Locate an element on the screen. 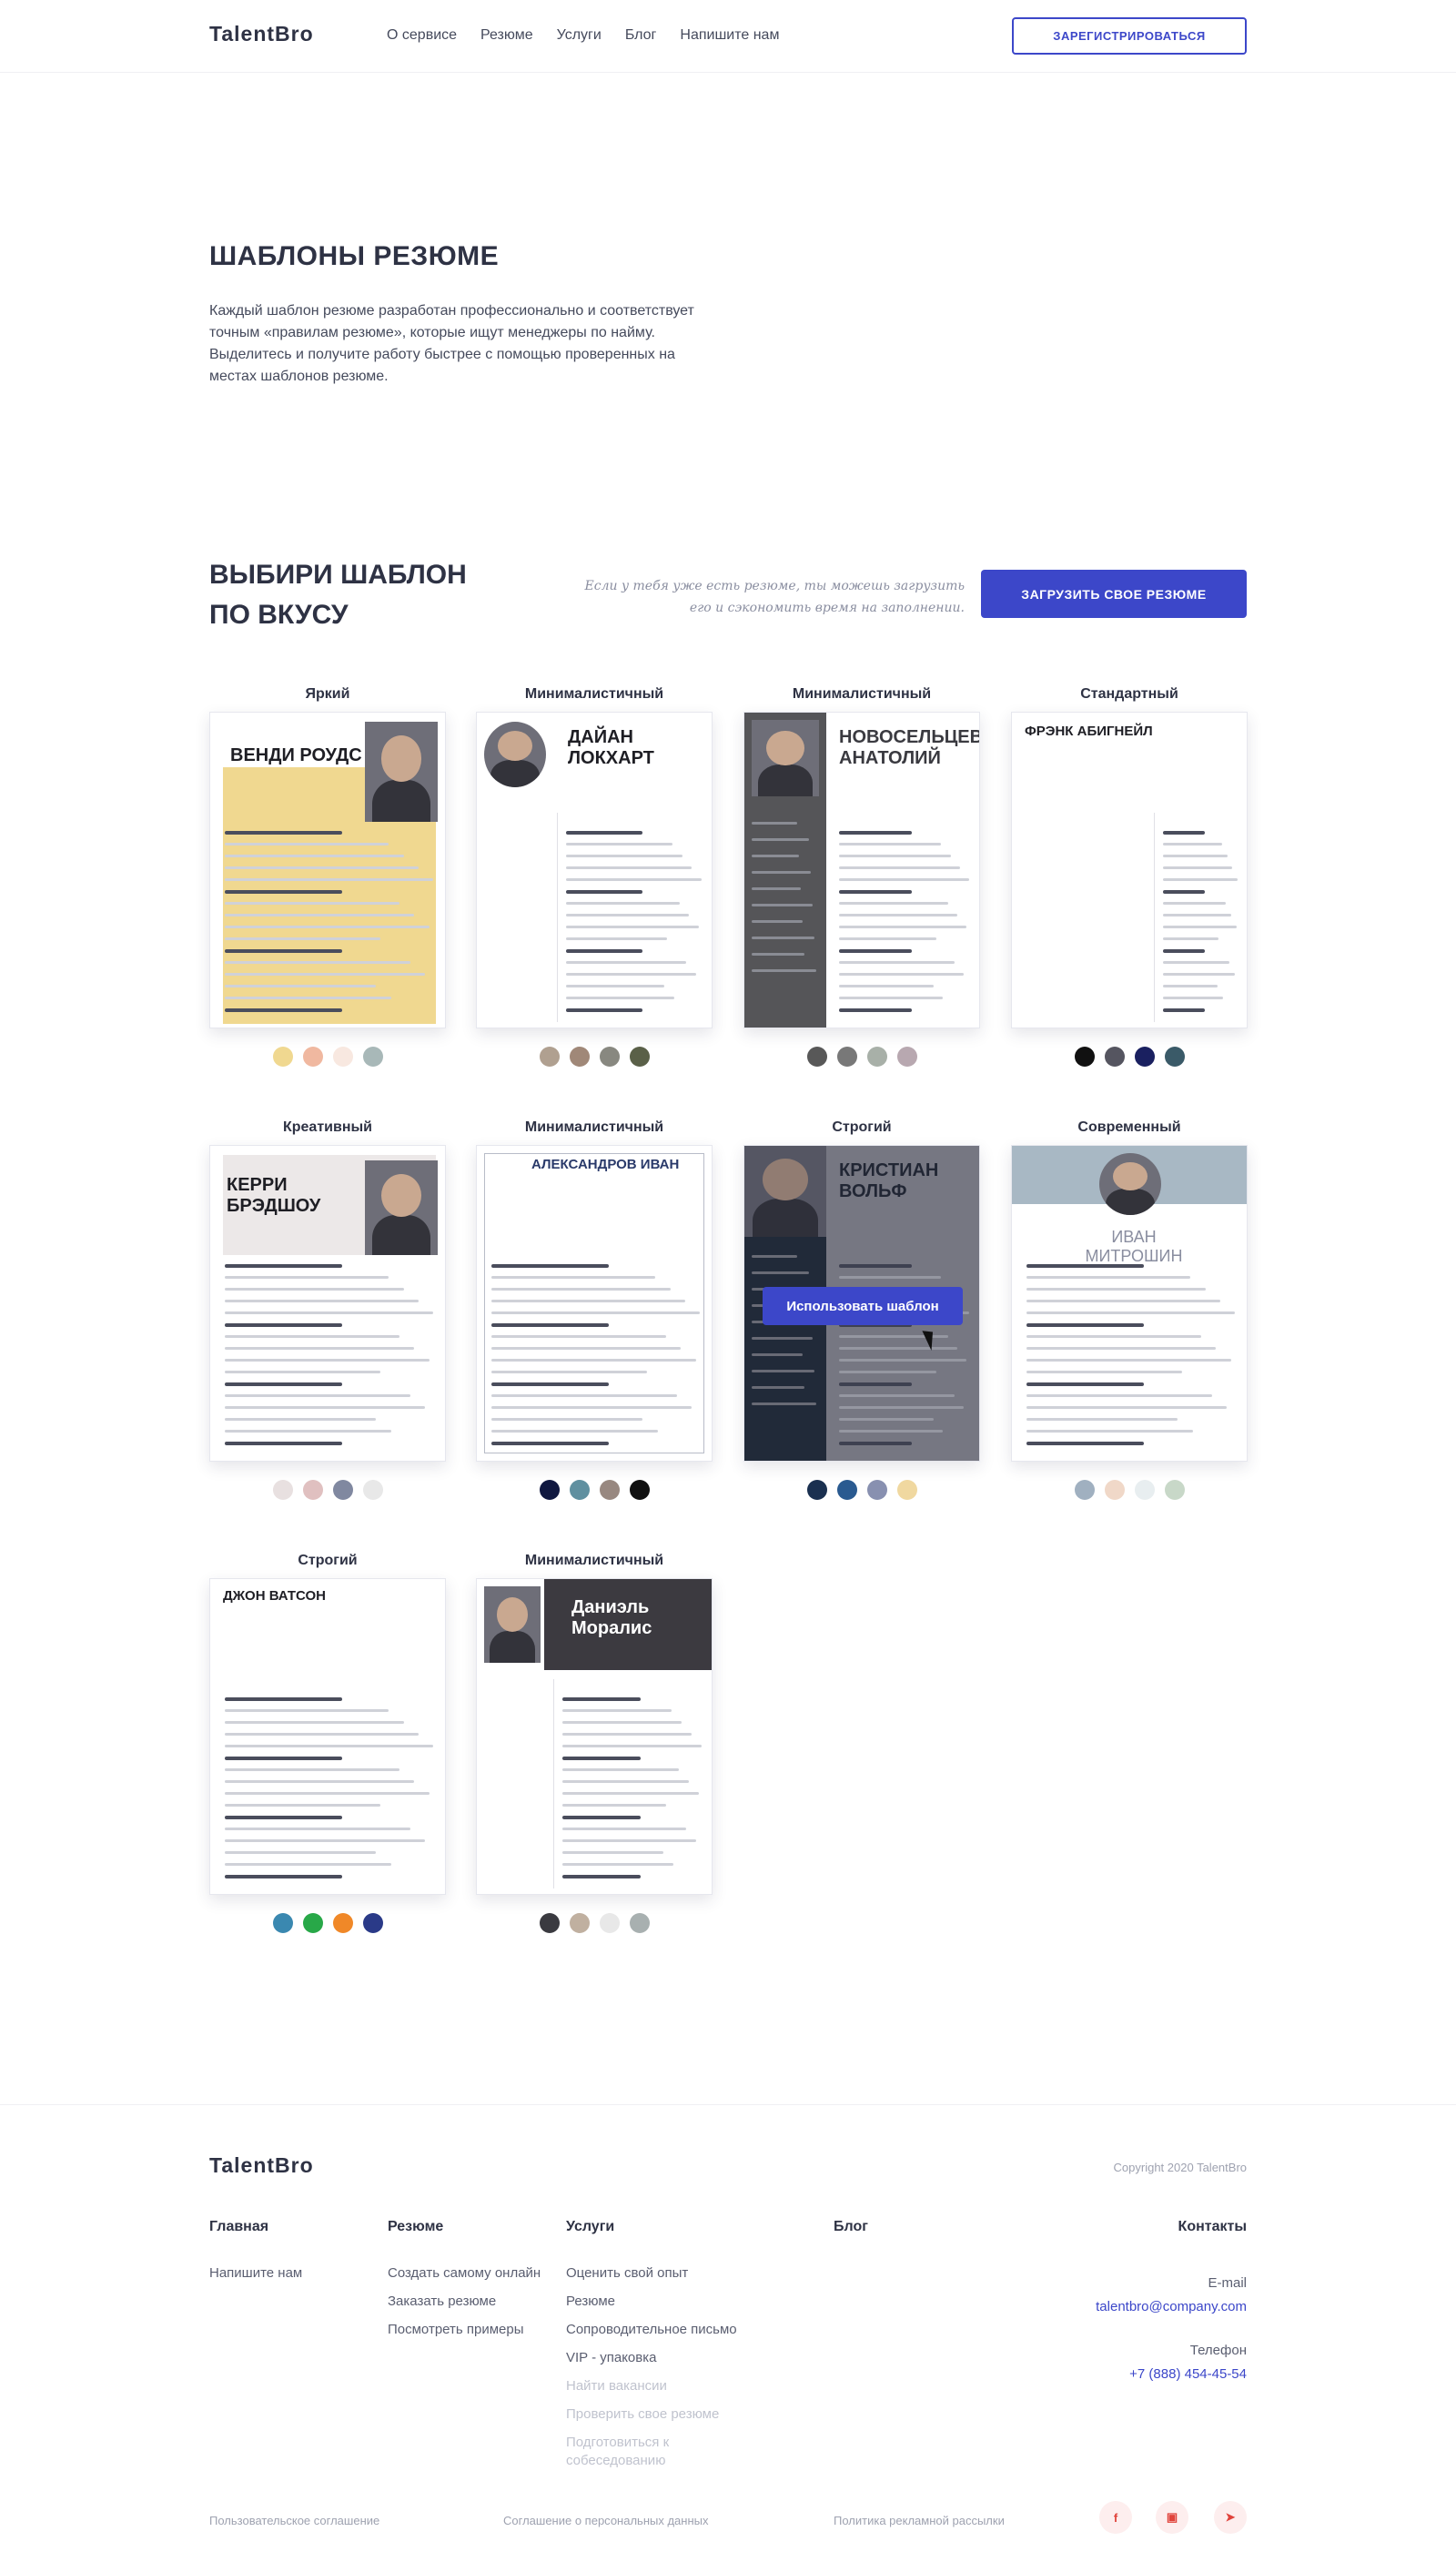 The width and height of the screenshot is (1456, 2572). nav-about: О сервисе is located at coordinates (422, 35).